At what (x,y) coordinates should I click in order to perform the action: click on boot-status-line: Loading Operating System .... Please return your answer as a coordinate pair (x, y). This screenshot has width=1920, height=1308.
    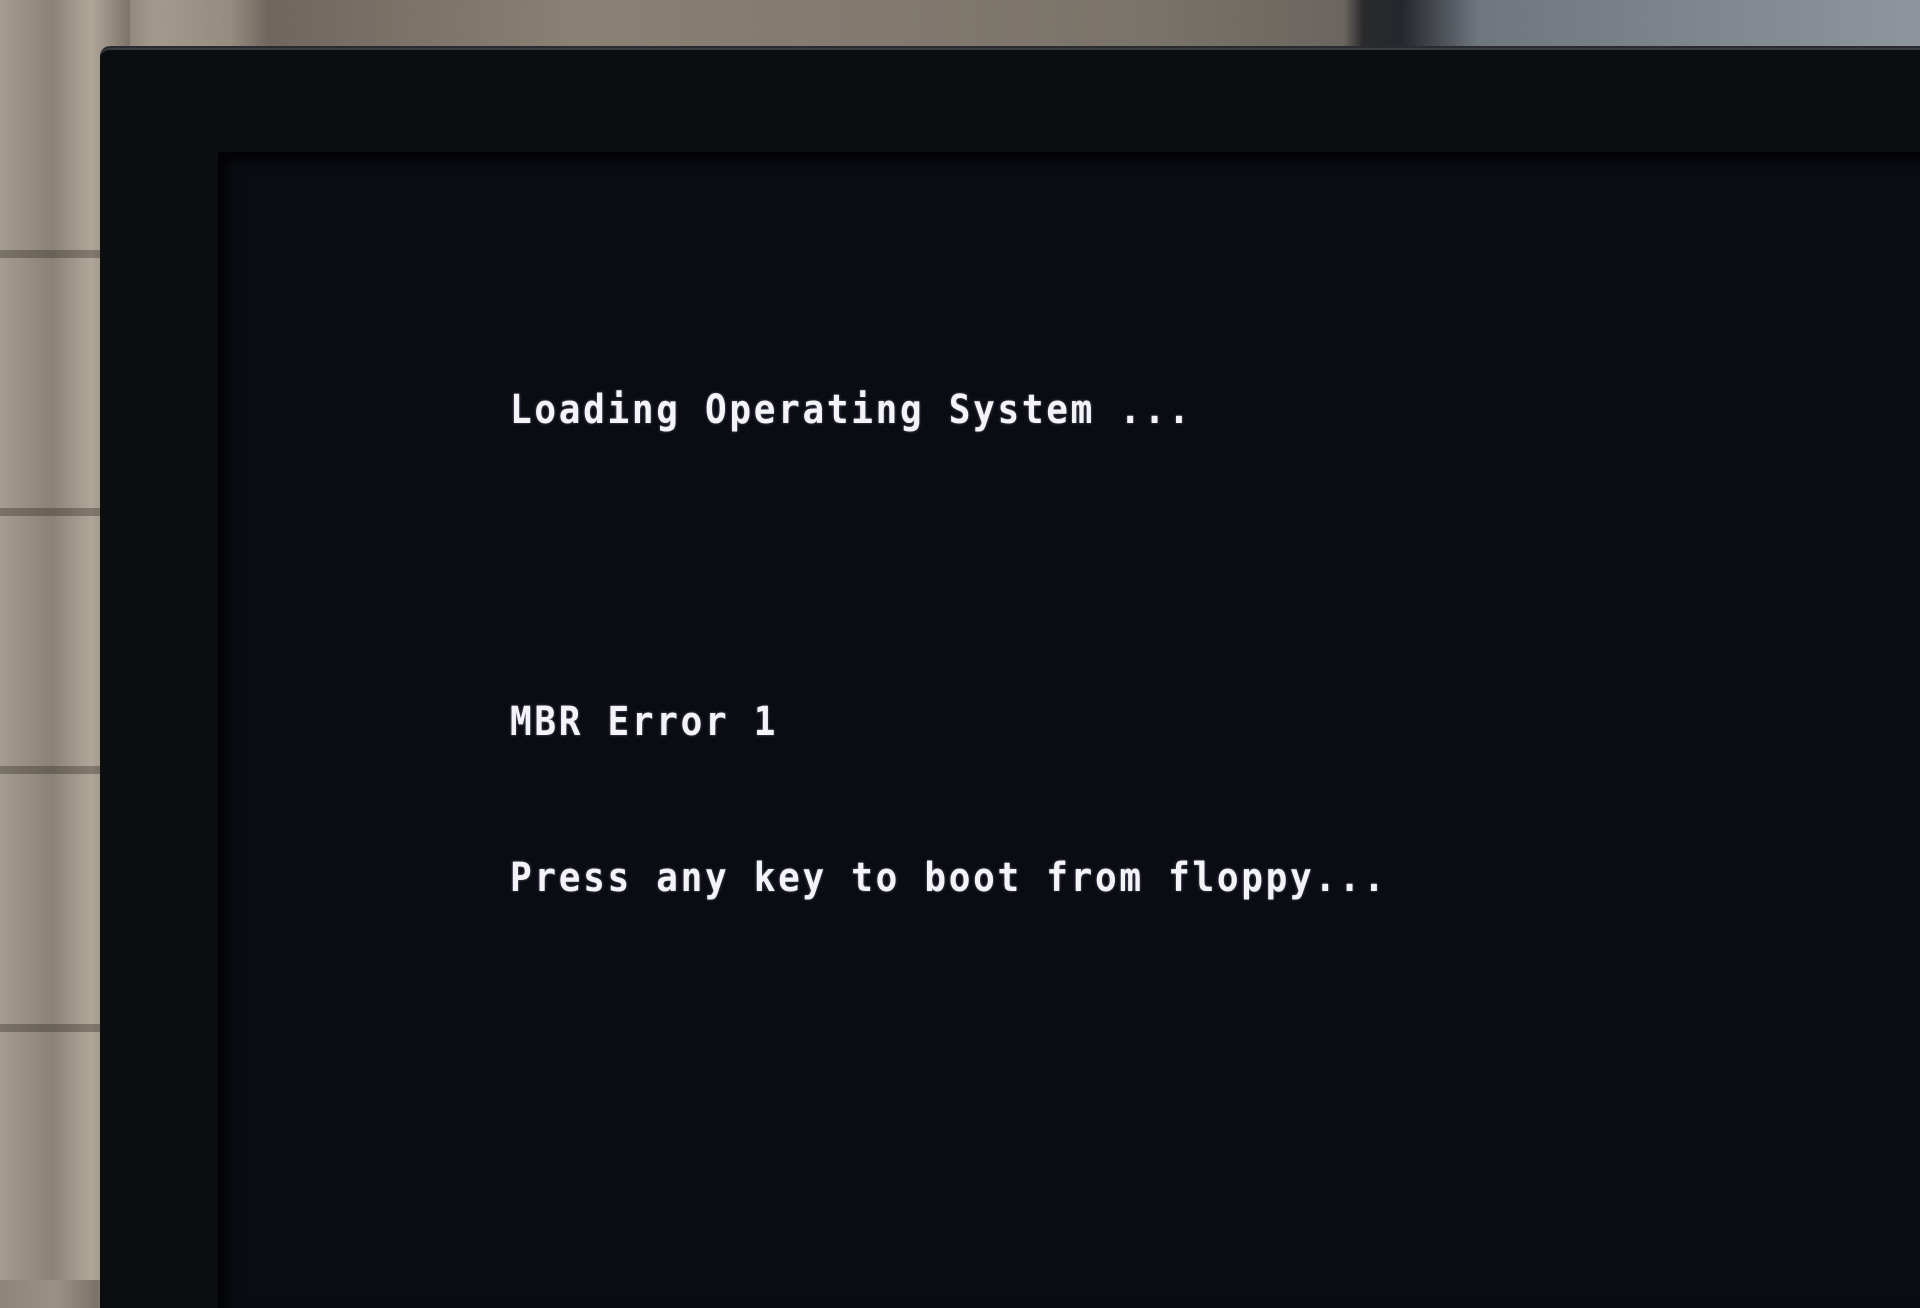
    Looking at the image, I should click on (851, 410).